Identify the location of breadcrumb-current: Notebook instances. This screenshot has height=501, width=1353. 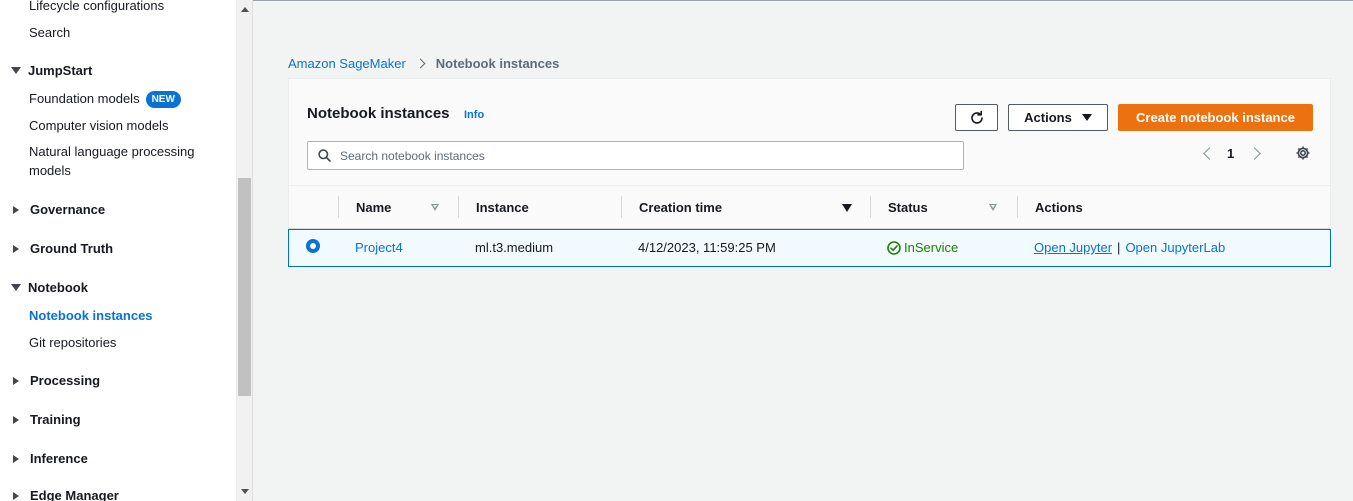
(497, 63).